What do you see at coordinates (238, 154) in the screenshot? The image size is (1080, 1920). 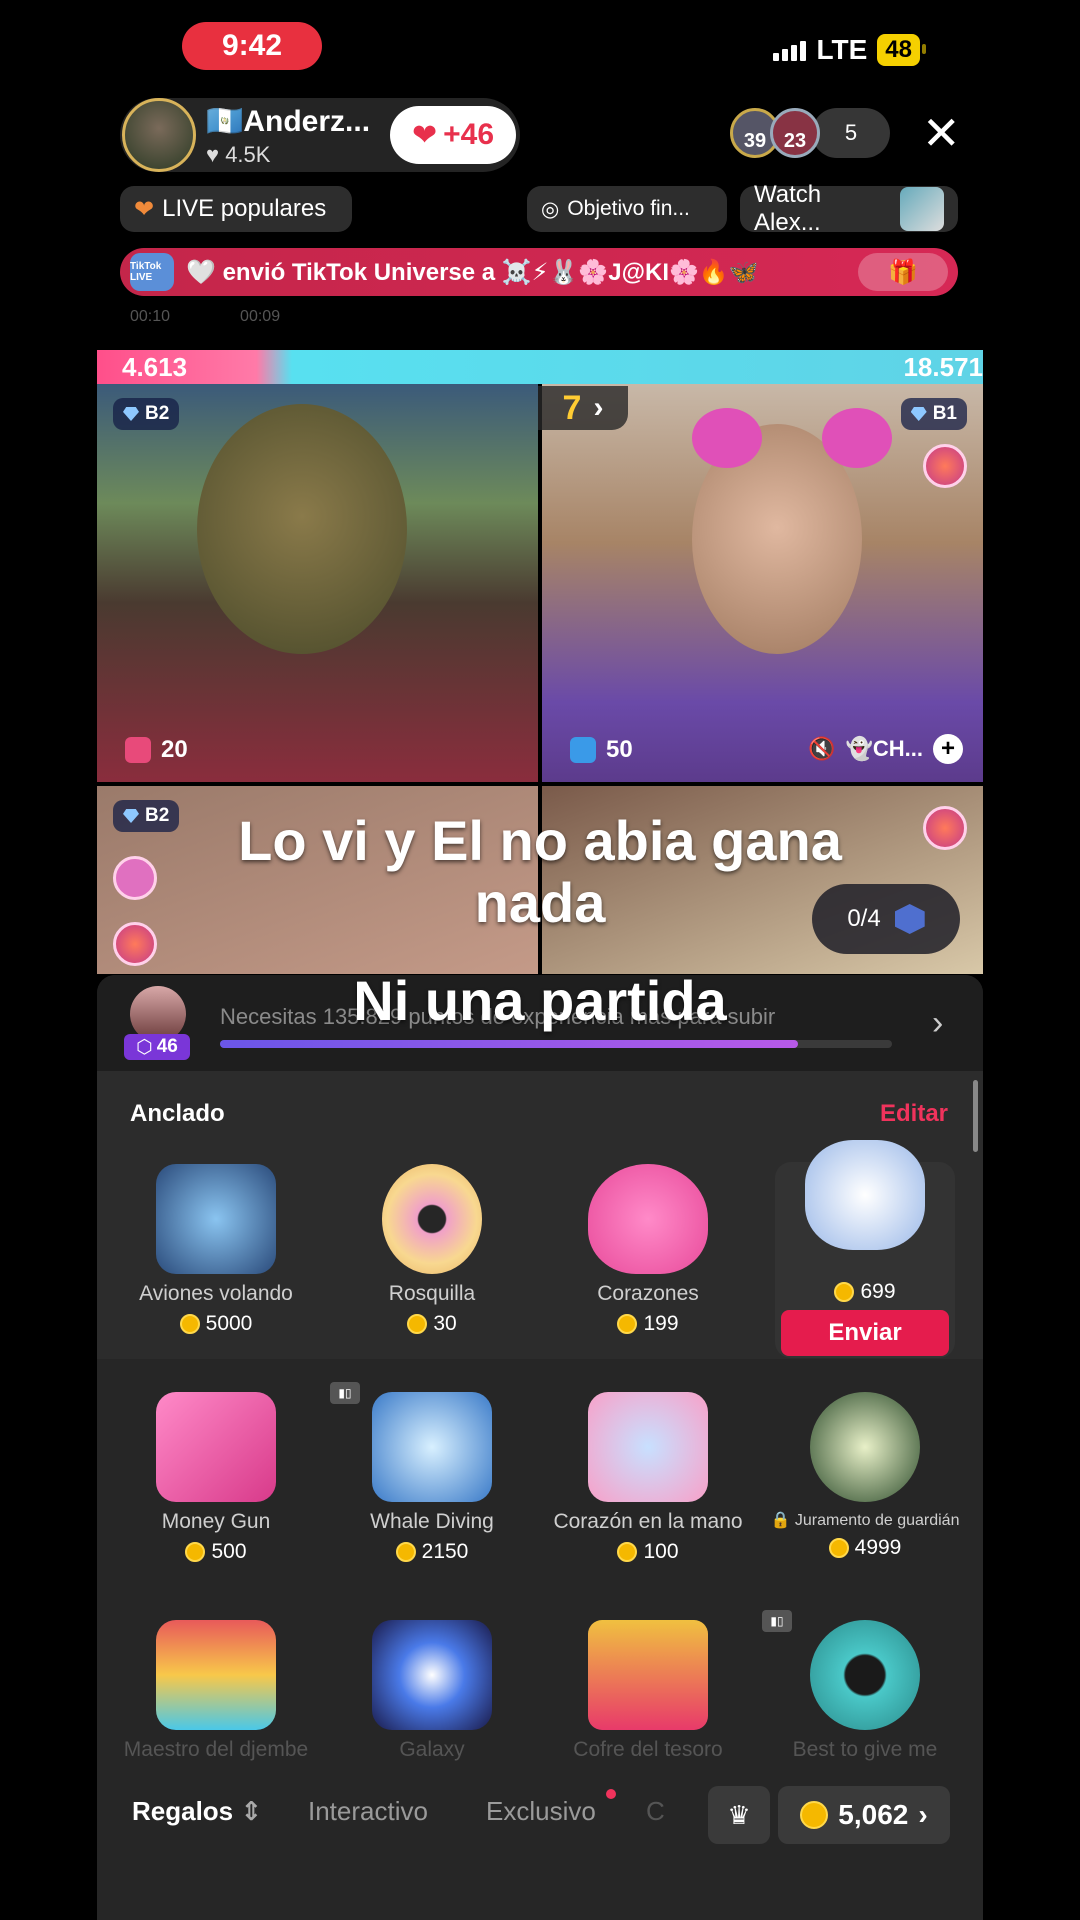 I see `host-likes: ♥ 4.5K` at bounding box center [238, 154].